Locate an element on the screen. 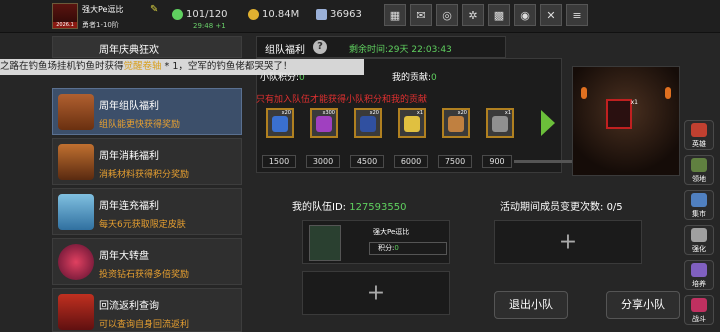 The width and height of the screenshot is (720, 332). sidebar-item-label: 强化 is located at coordinates (699, 249).